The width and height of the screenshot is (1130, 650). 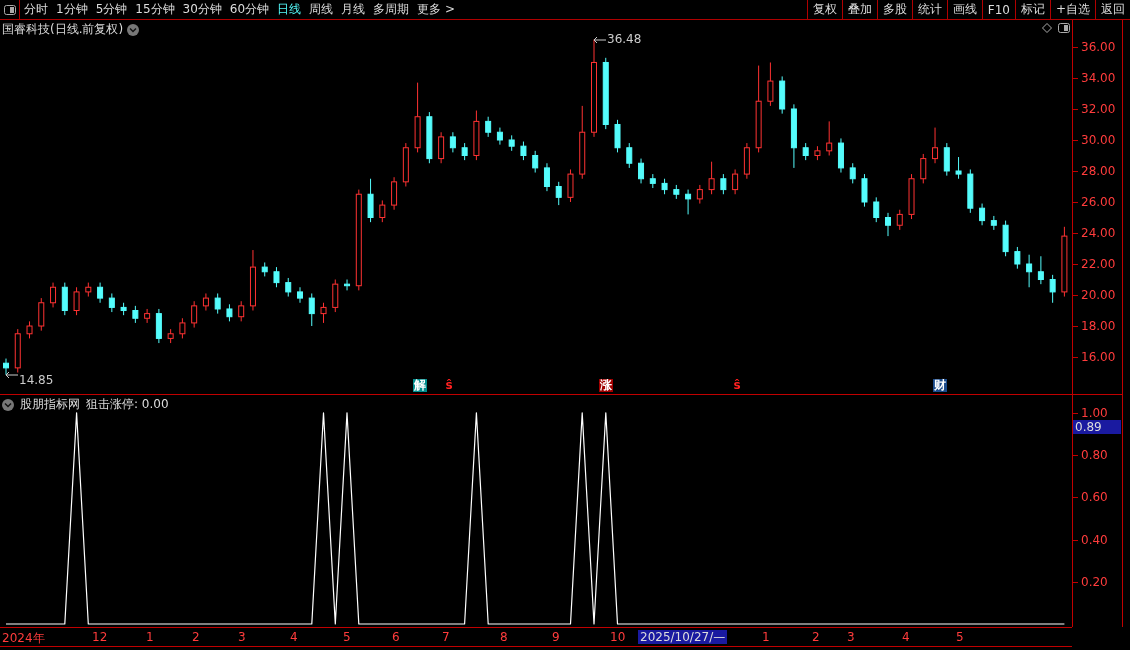 What do you see at coordinates (1094, 539) in the screenshot?
I see `axis-label: 0.40` at bounding box center [1094, 539].